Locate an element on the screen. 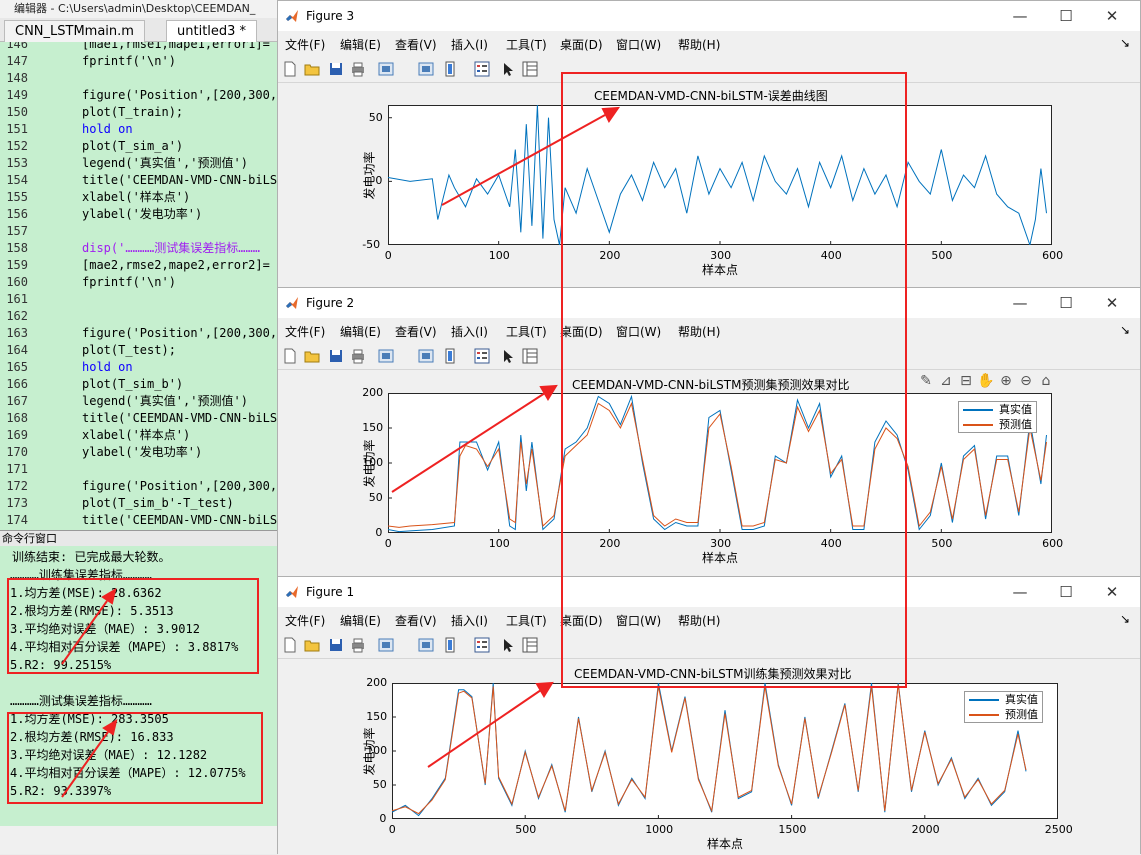 This screenshot has height=855, width=1141. arrow-figure2 is located at coordinates (468, 442).